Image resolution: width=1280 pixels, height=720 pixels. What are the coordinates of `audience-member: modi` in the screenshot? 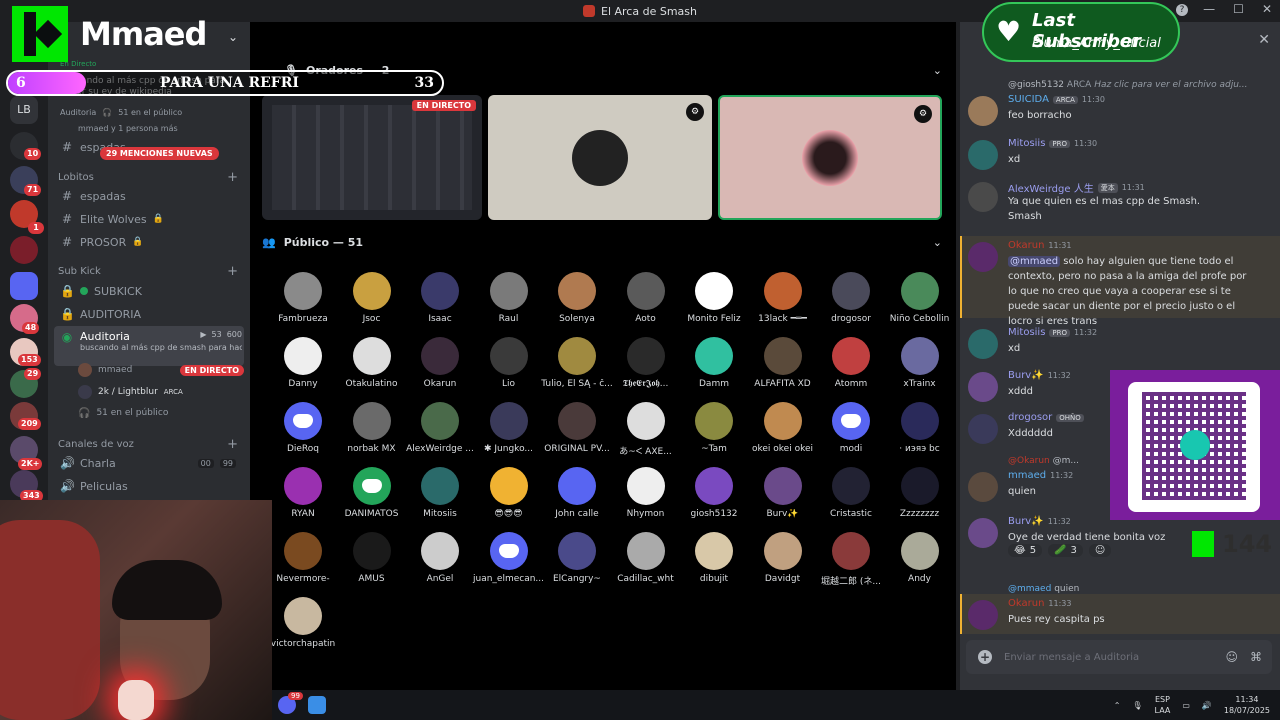 It's located at (851, 431).